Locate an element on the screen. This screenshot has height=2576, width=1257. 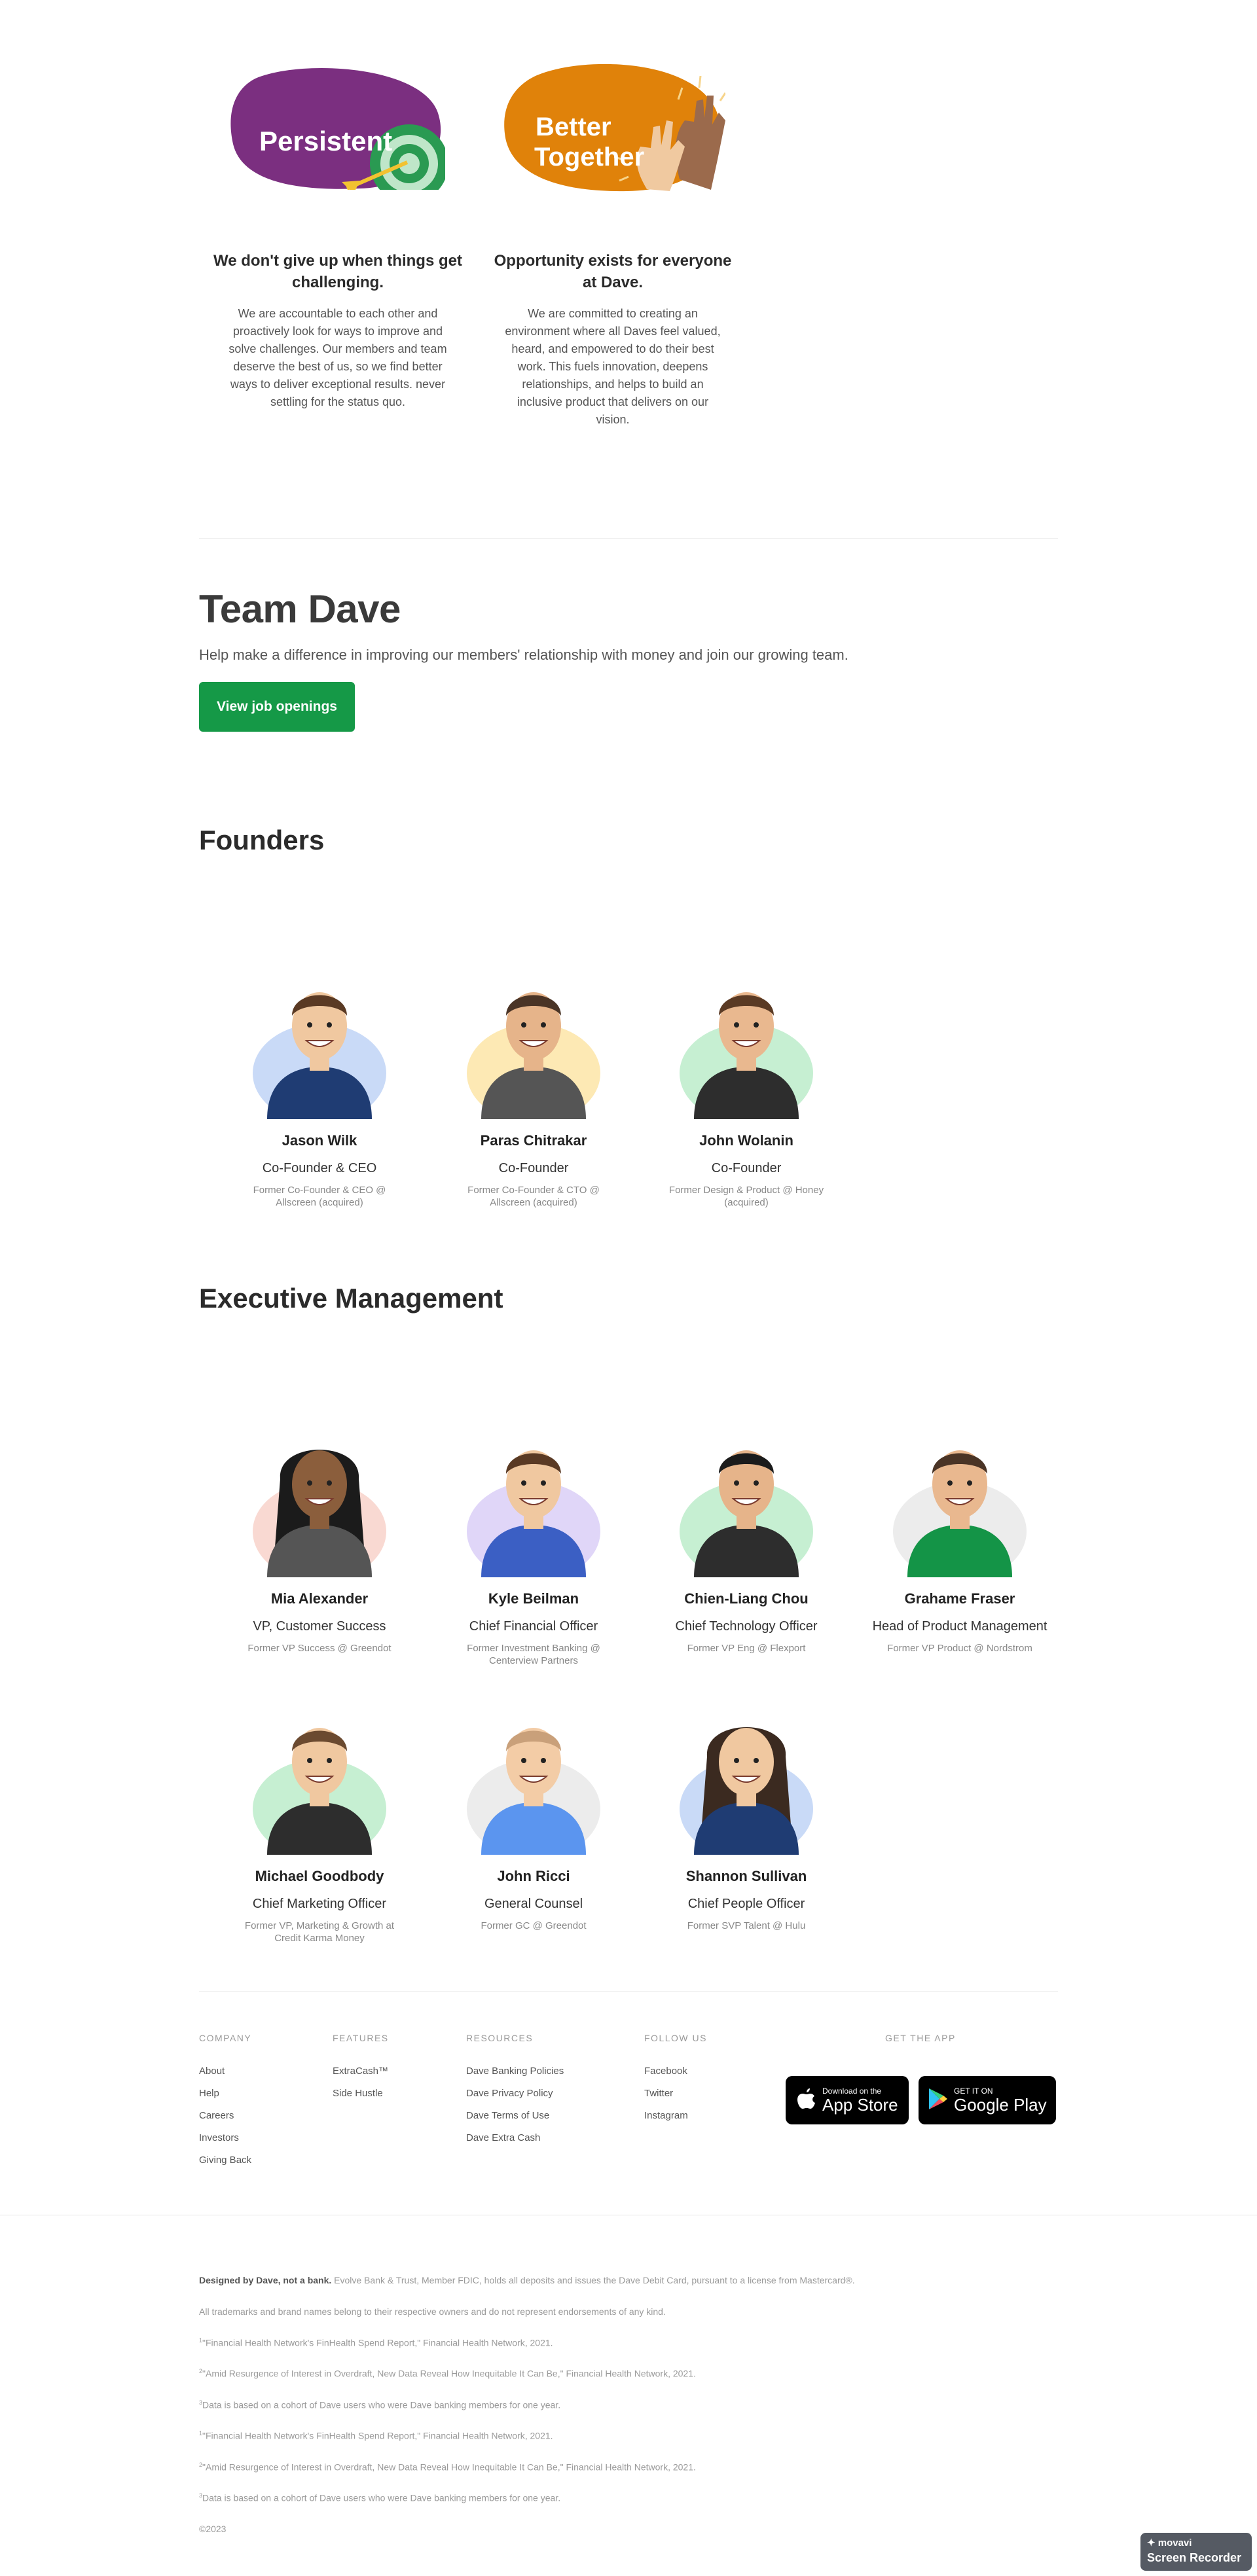
value-badge-better-together: Better Together is located at coordinates (615, 127).